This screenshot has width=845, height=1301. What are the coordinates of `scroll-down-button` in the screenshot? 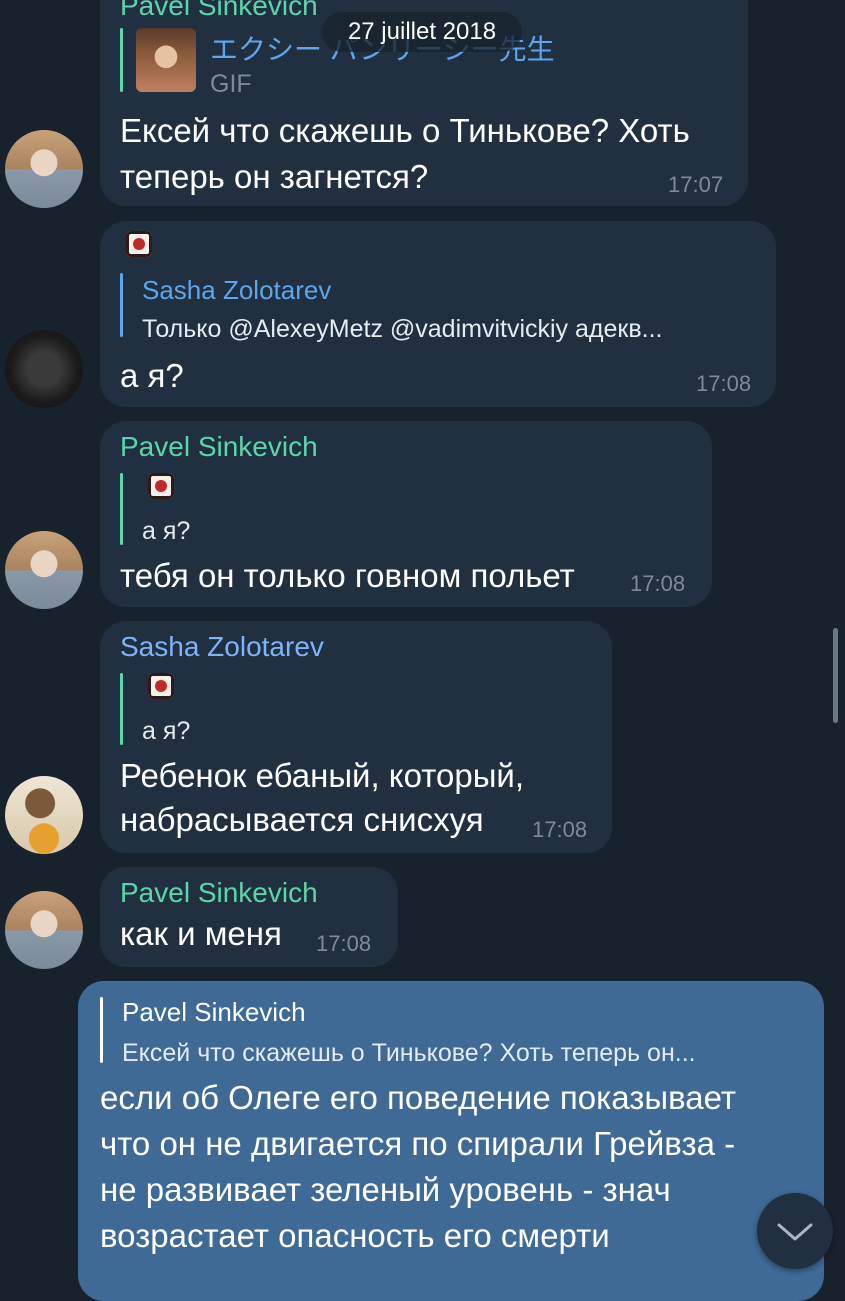 It's located at (795, 1231).